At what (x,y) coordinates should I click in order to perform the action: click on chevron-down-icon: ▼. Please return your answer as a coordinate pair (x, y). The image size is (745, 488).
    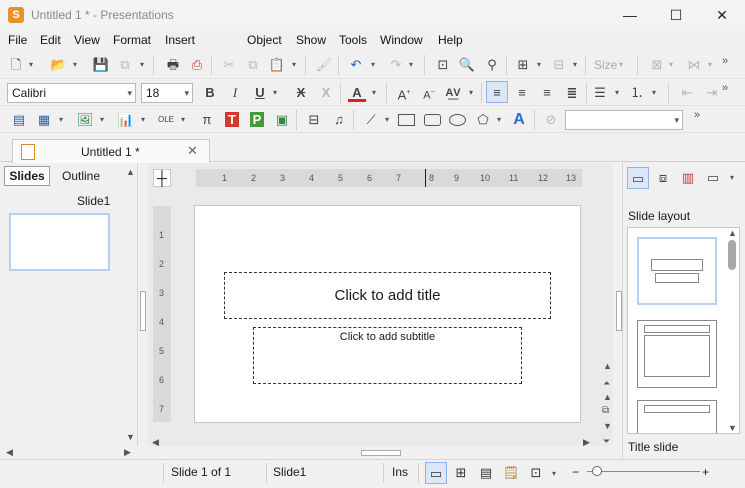
    Looking at the image, I should click on (732, 428).